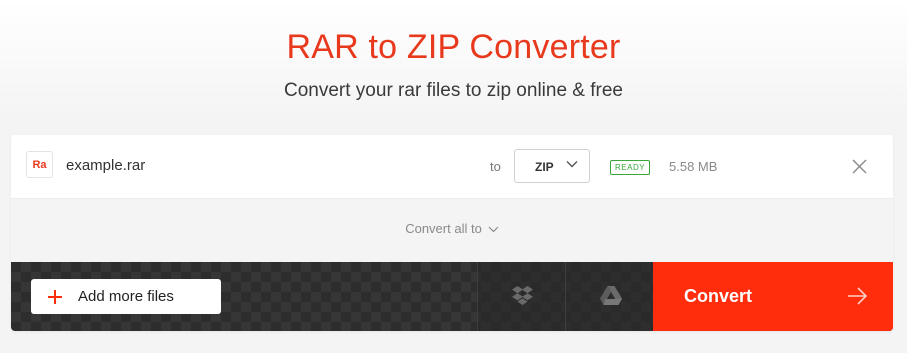  I want to click on to-label: to, so click(495, 166).